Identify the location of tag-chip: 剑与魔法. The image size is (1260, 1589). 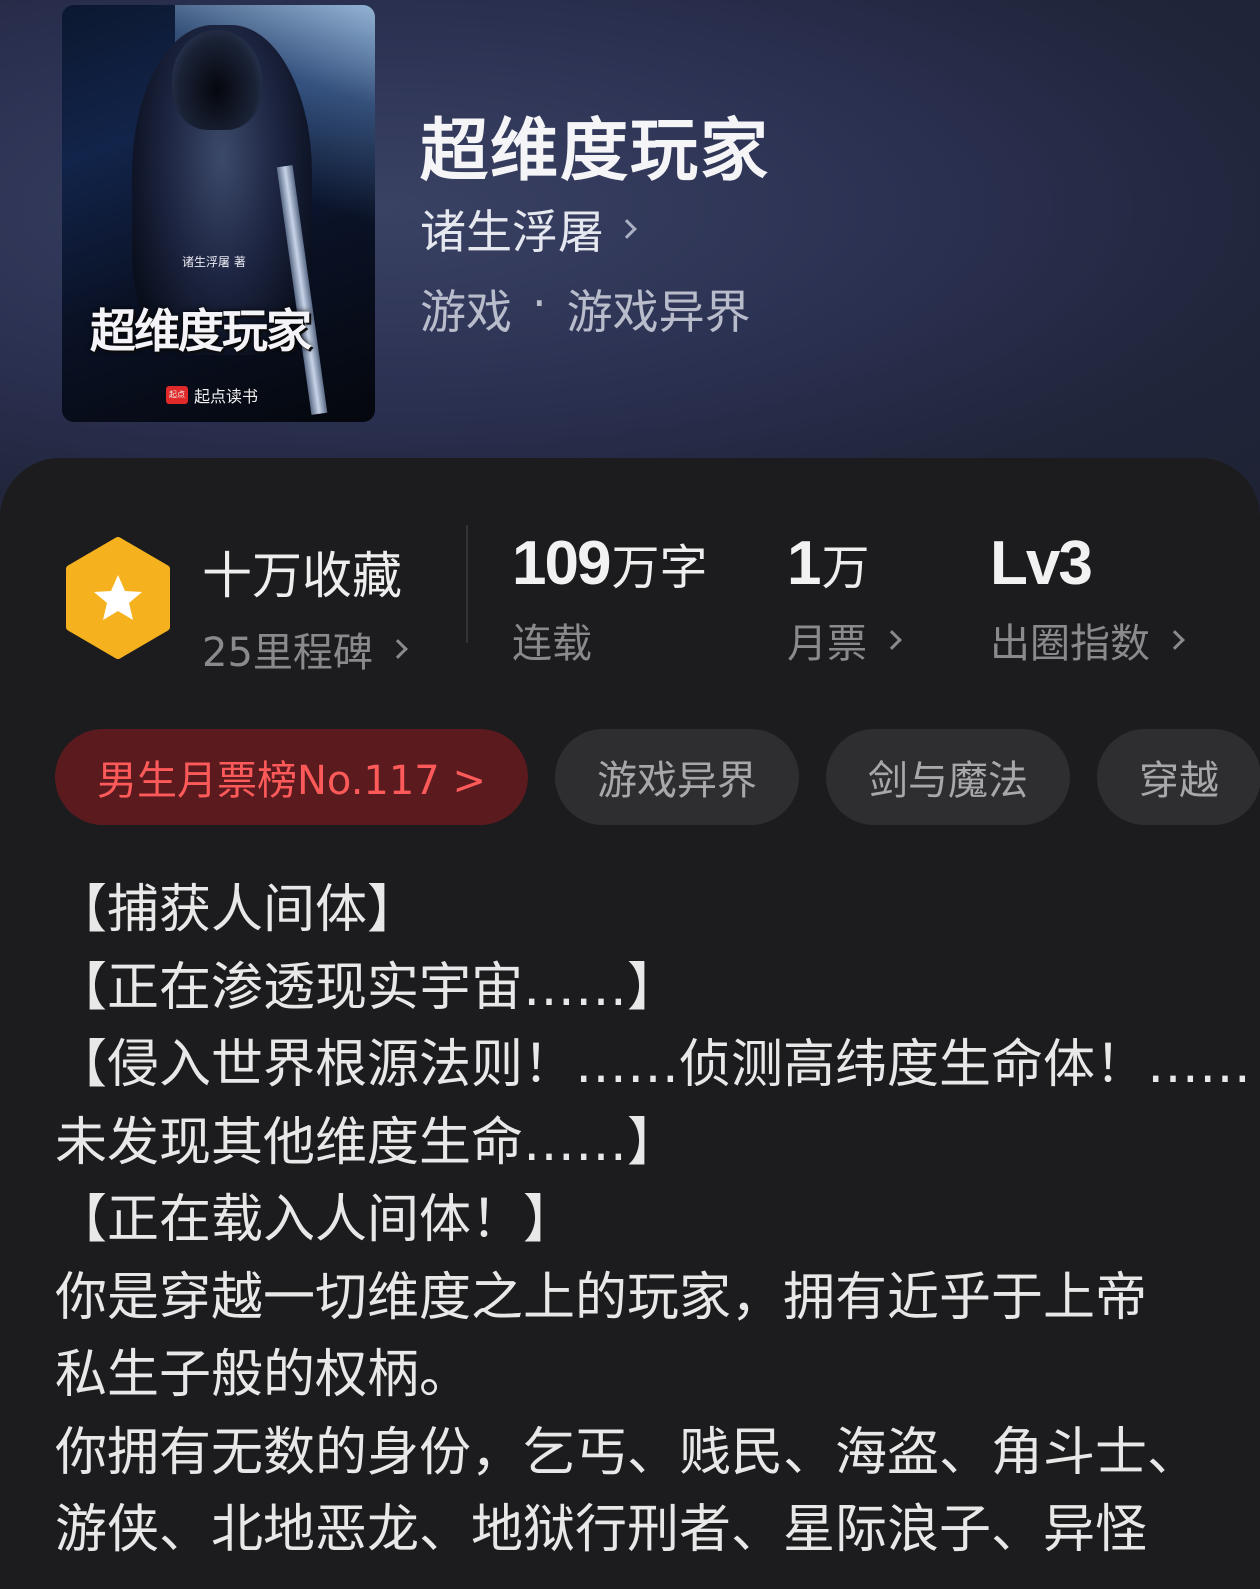
(947, 777).